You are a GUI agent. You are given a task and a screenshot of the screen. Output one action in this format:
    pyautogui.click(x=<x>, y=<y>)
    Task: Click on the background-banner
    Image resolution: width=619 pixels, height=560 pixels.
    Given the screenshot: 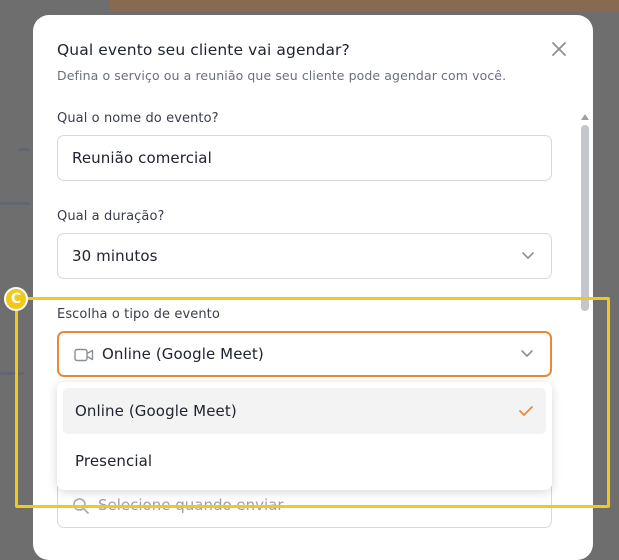 What is the action you would take?
    pyautogui.click(x=364, y=6)
    